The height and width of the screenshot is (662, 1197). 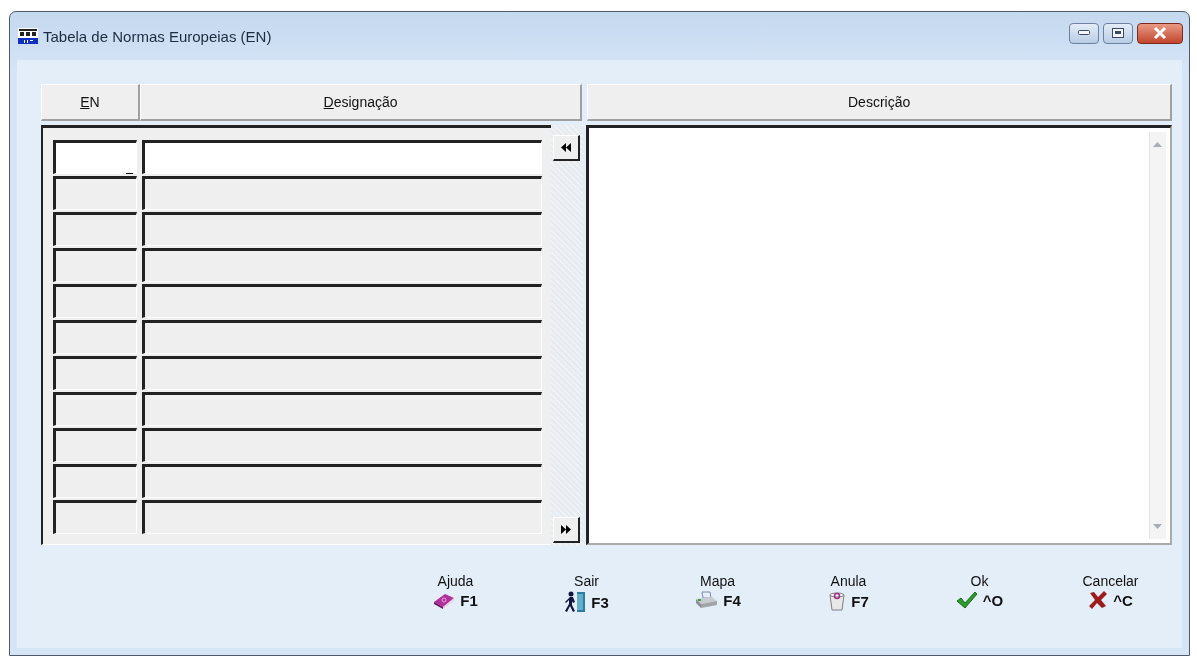 I want to click on app-icon, so click(x=28, y=36).